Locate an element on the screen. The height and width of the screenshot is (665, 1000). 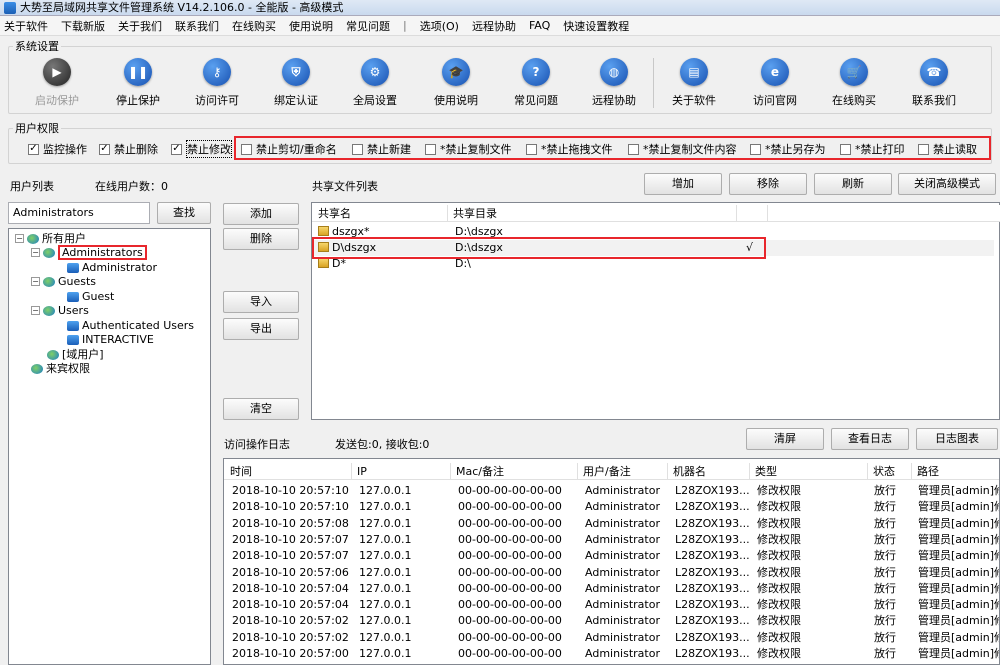
add-user-button: 添加 is located at coordinates (261, 214).